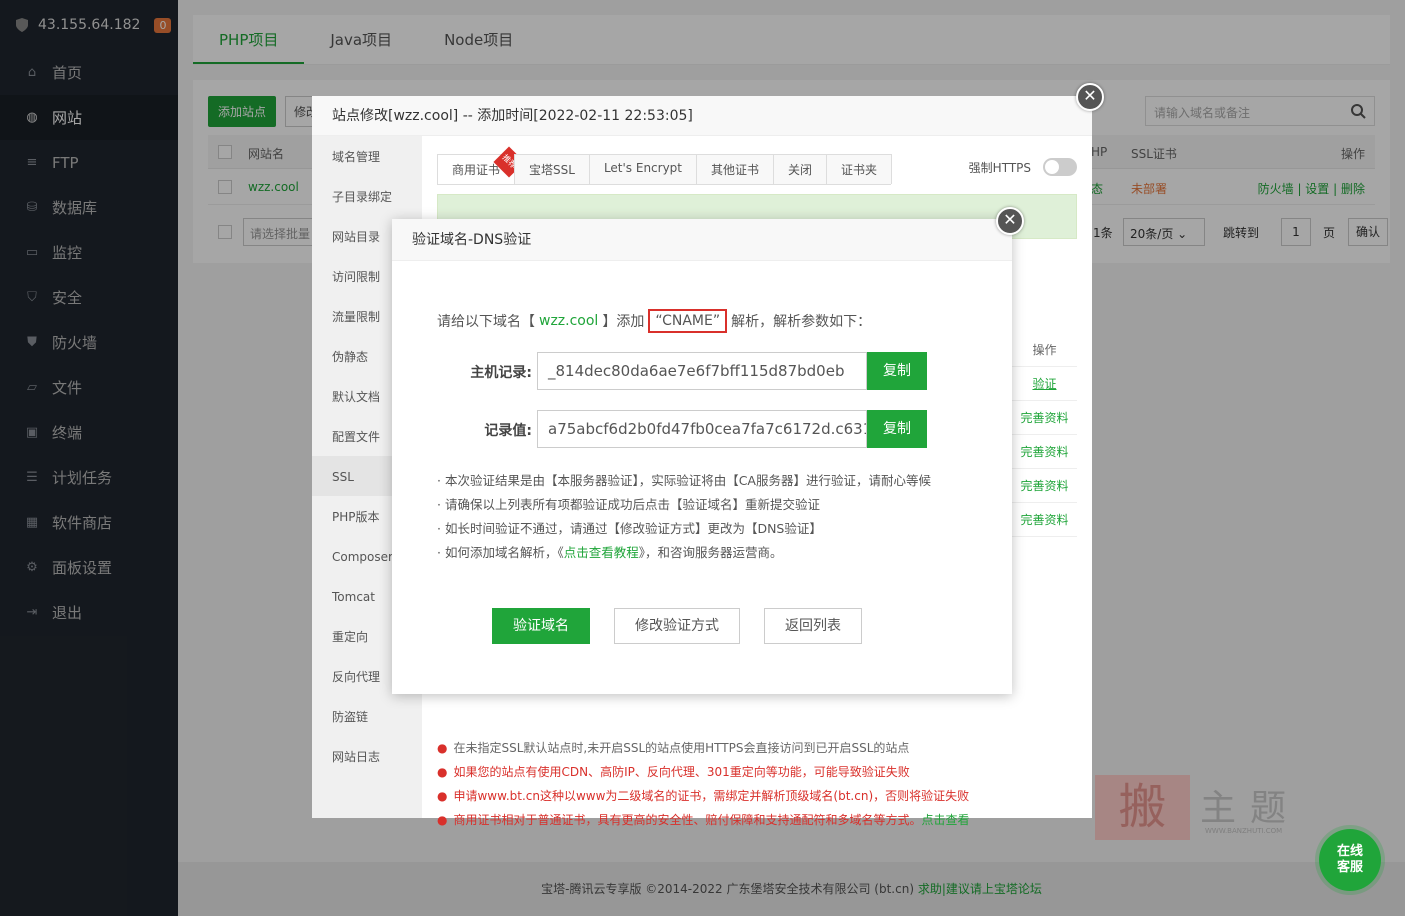  I want to click on site-modal-close-icon: ✕, so click(1090, 97).